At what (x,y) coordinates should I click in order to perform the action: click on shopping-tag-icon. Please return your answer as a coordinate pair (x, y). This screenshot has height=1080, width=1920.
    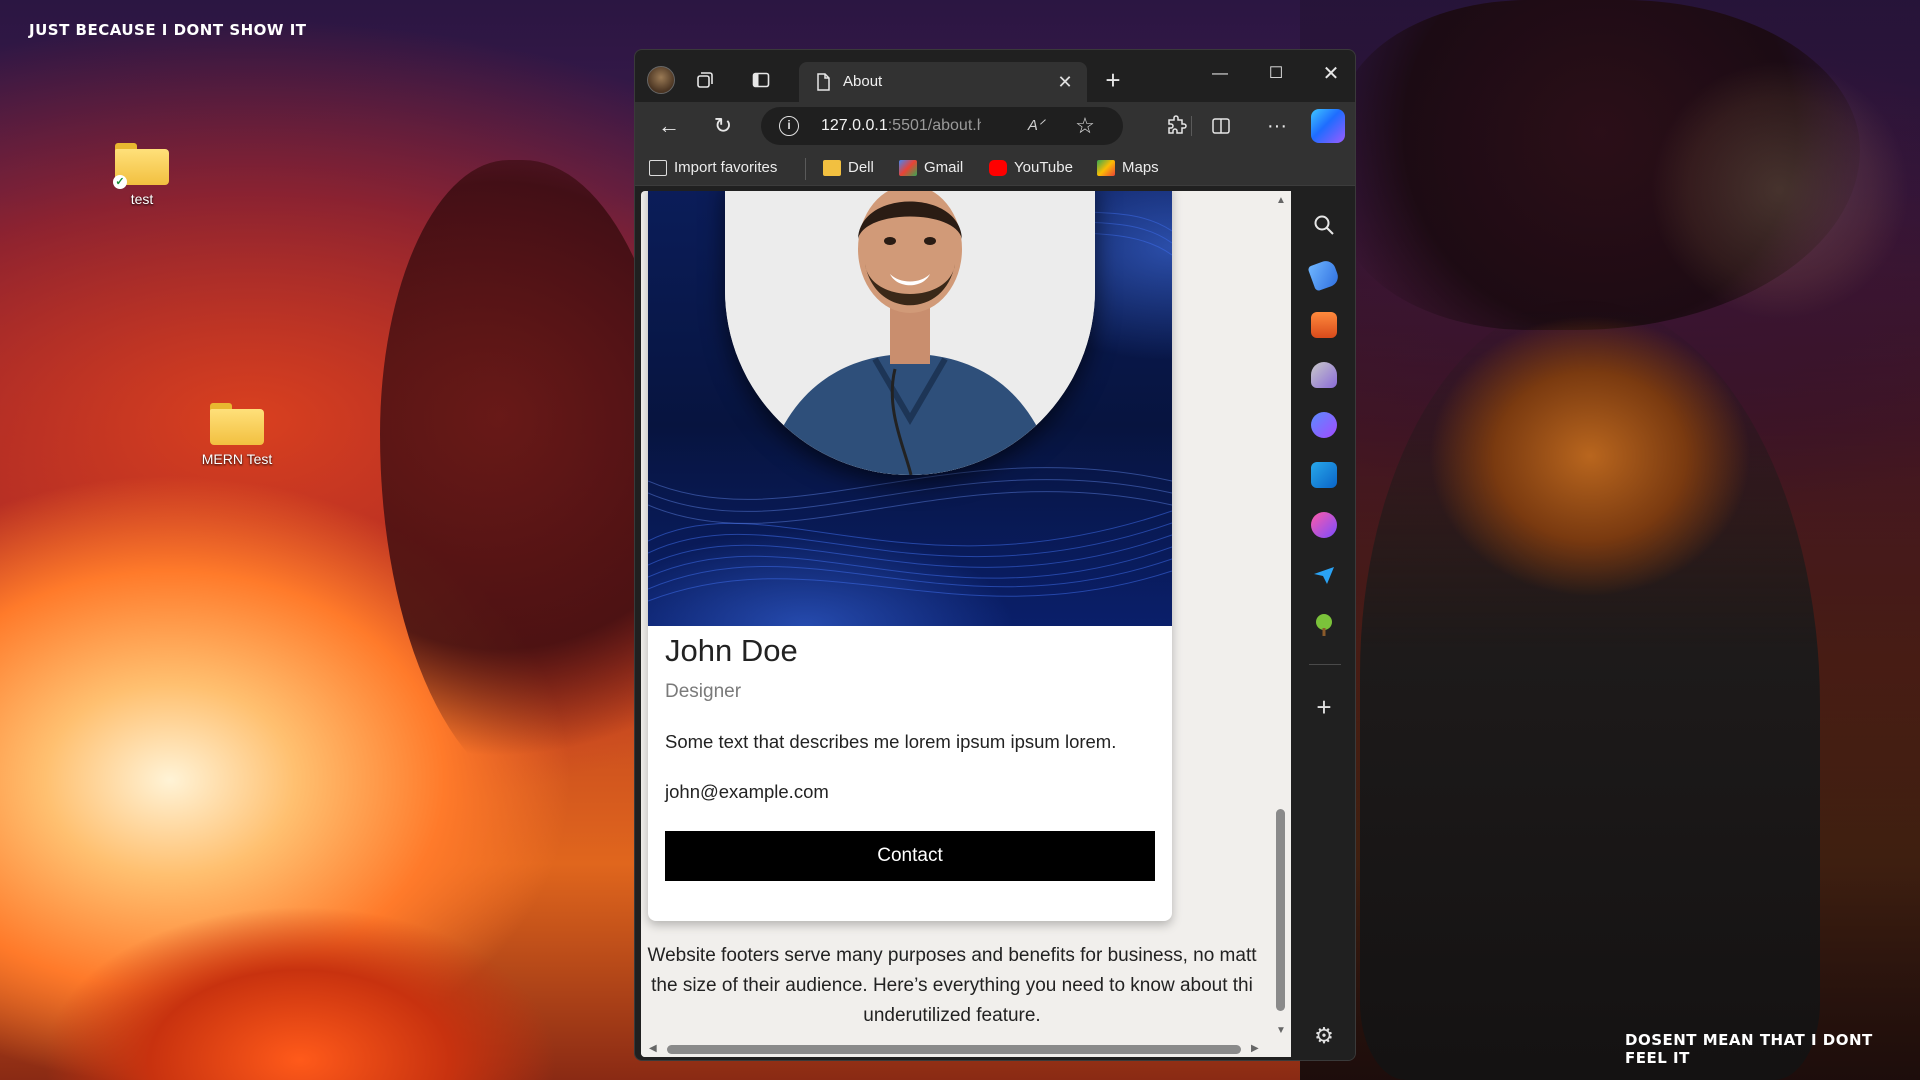
    Looking at the image, I should click on (1324, 275).